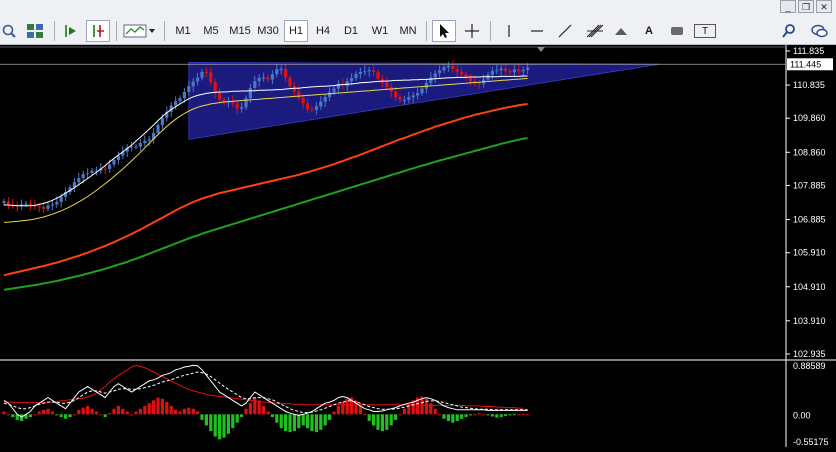  I want to click on price-tick-label: 109.860, so click(809, 118).